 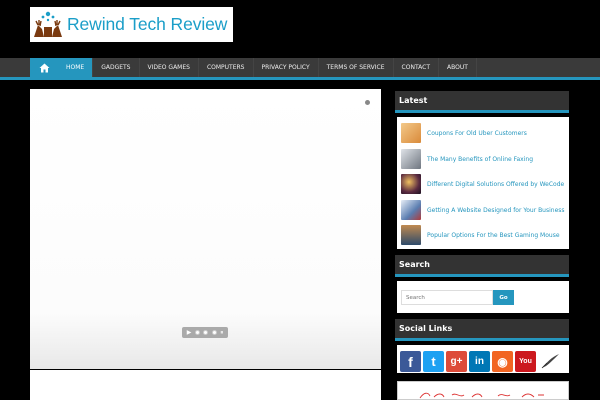 What do you see at coordinates (480, 159) in the screenshot?
I see `post-link: The Many Benefits of Online Faxing` at bounding box center [480, 159].